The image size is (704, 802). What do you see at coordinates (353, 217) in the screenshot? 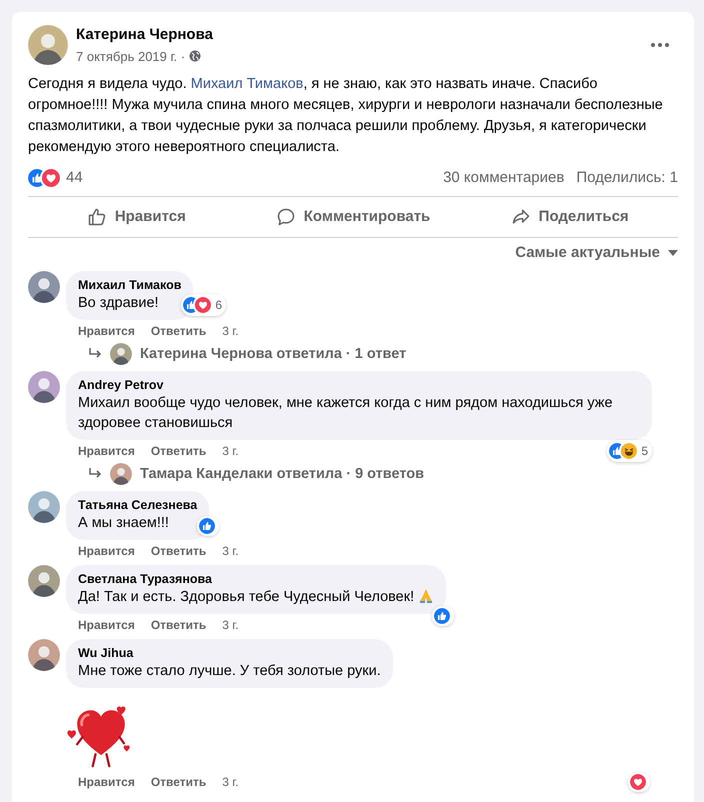
I see `post-action-button: Комментировать` at bounding box center [353, 217].